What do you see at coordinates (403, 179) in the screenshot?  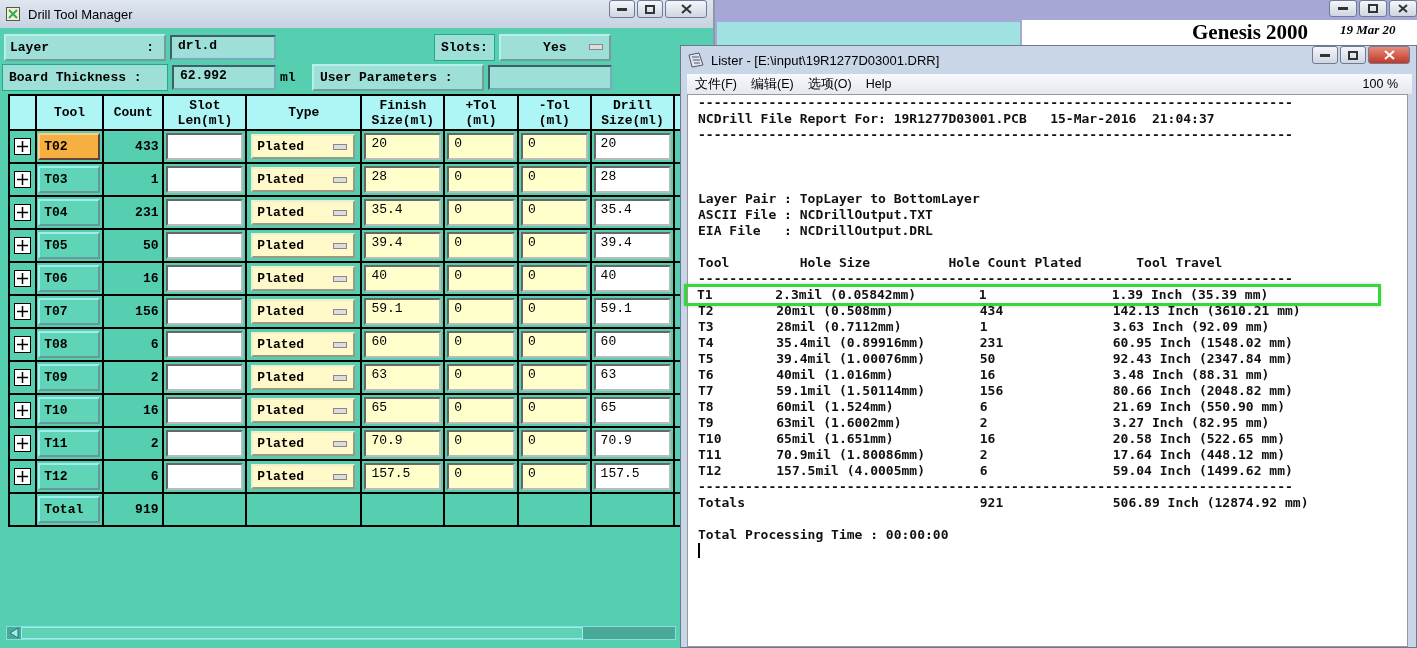 I see `finish-size-field: 28` at bounding box center [403, 179].